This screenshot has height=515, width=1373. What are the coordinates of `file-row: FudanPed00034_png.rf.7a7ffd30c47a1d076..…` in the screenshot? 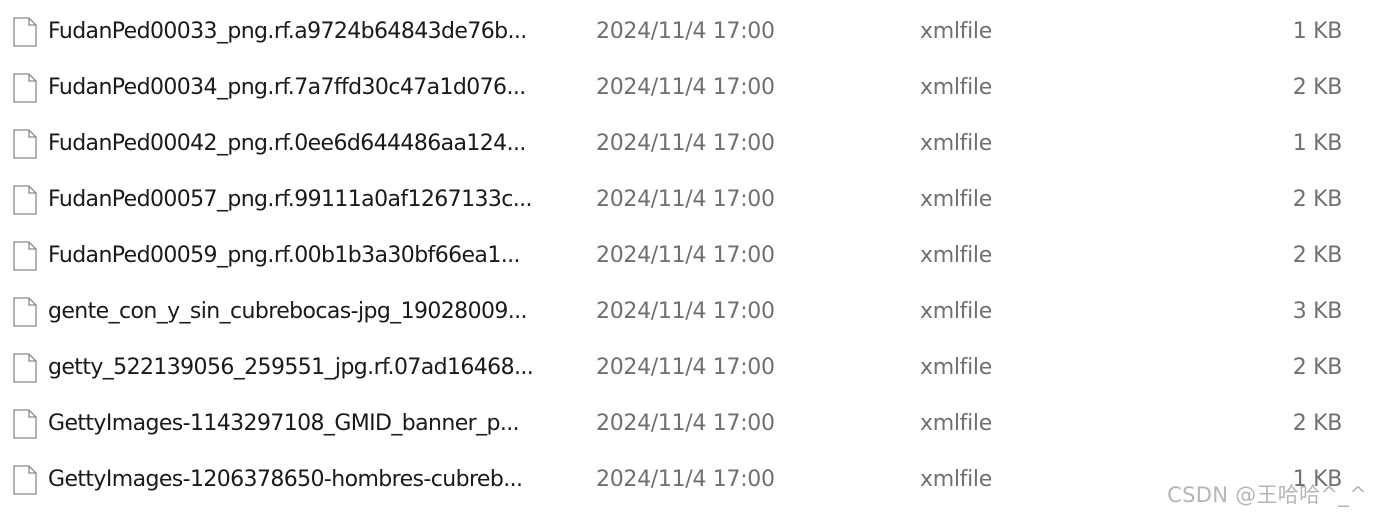 It's located at (686, 88).